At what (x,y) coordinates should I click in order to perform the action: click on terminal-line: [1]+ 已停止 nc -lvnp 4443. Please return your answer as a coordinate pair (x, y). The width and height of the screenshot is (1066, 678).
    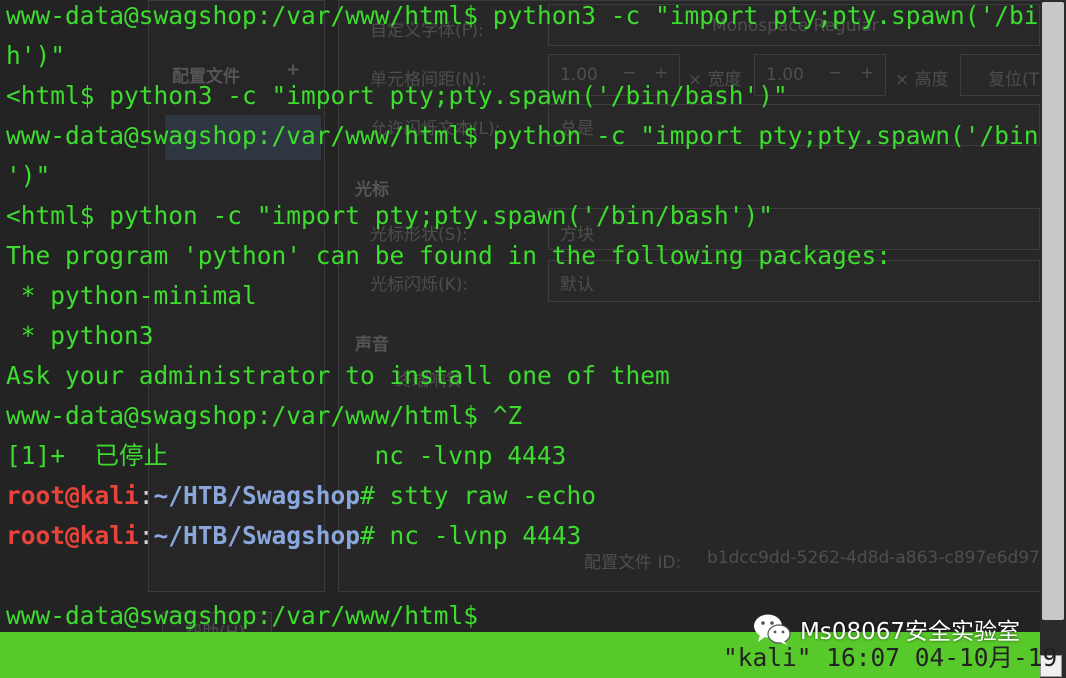
    Looking at the image, I should click on (526, 456).